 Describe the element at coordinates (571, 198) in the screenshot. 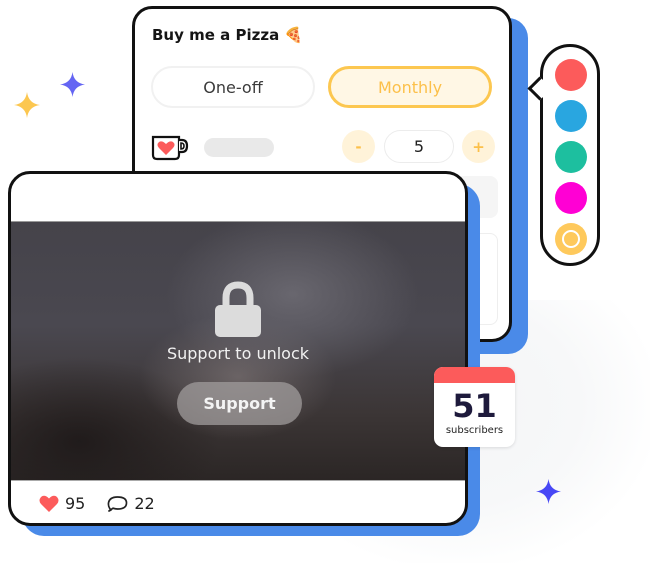

I see `swatch-magenta` at that location.